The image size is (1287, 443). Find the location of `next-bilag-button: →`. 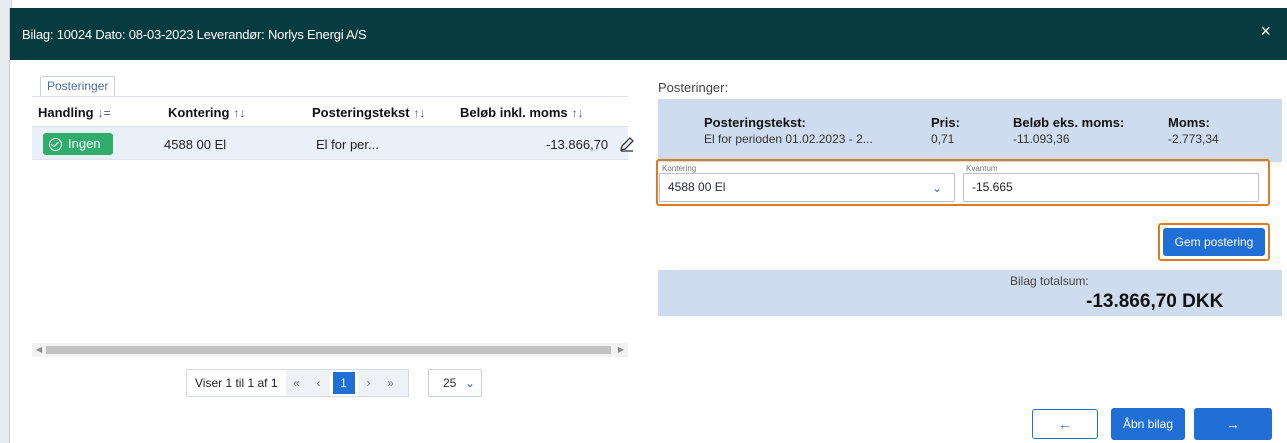

next-bilag-button: → is located at coordinates (1233, 424).